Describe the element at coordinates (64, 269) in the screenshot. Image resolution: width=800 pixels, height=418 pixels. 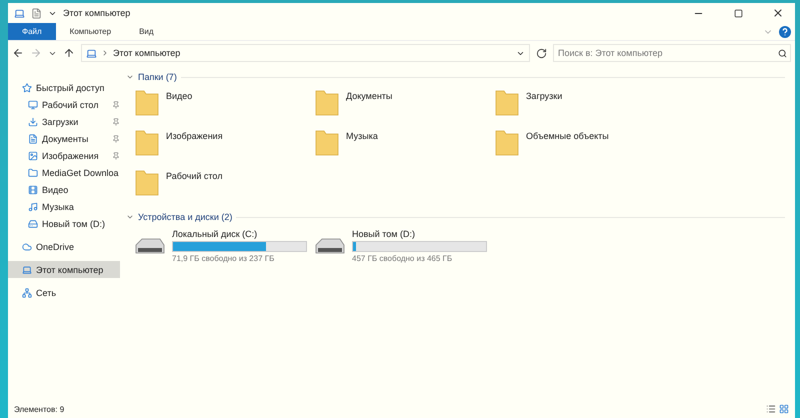
I see `sidebar-item: Этот компьютер` at that location.